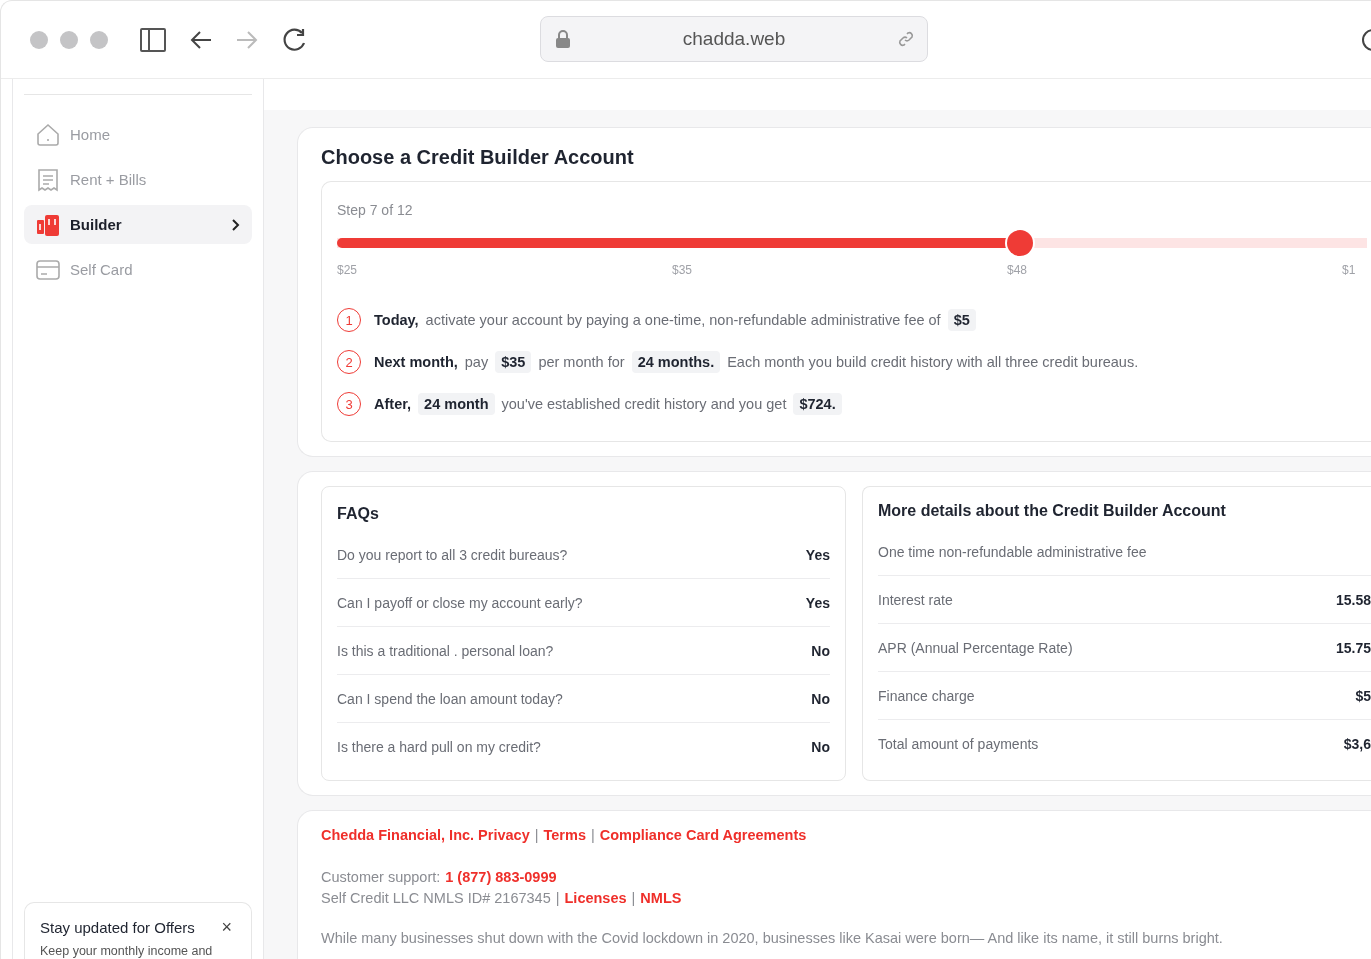 This screenshot has height=959, width=1371. I want to click on link-icon, so click(906, 39).